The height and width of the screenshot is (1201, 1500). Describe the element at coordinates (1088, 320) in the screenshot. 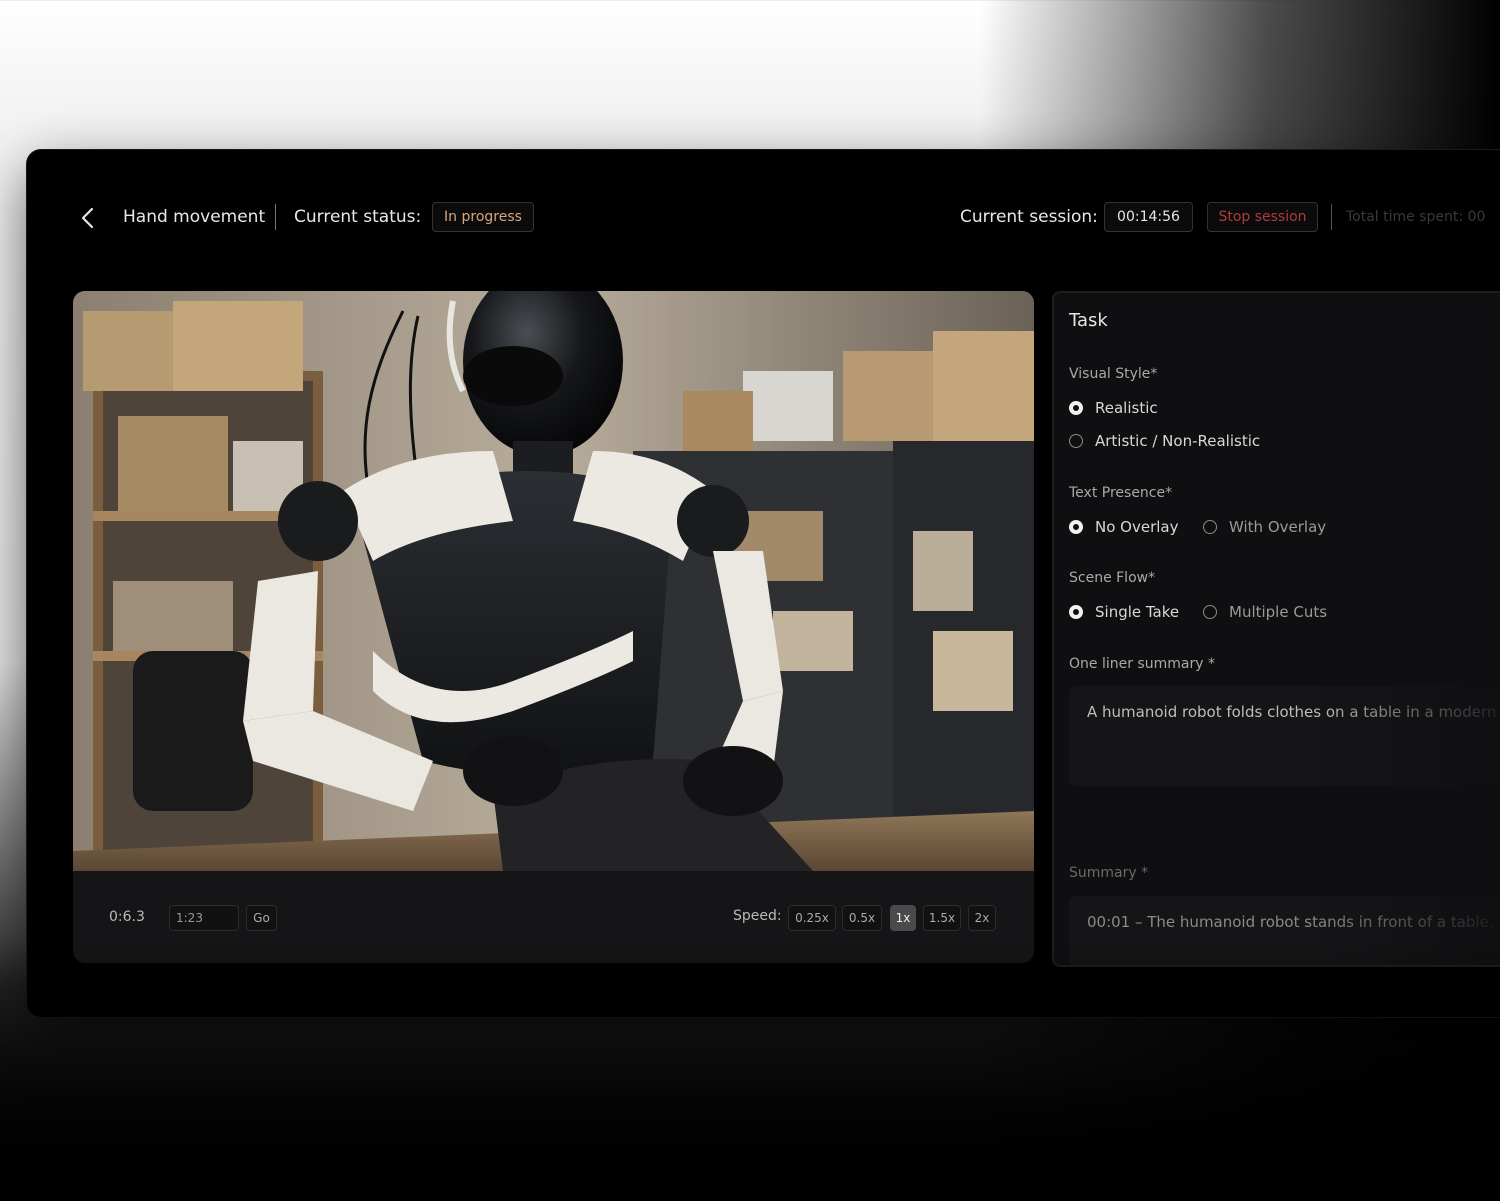

I see `task-title: Task` at that location.